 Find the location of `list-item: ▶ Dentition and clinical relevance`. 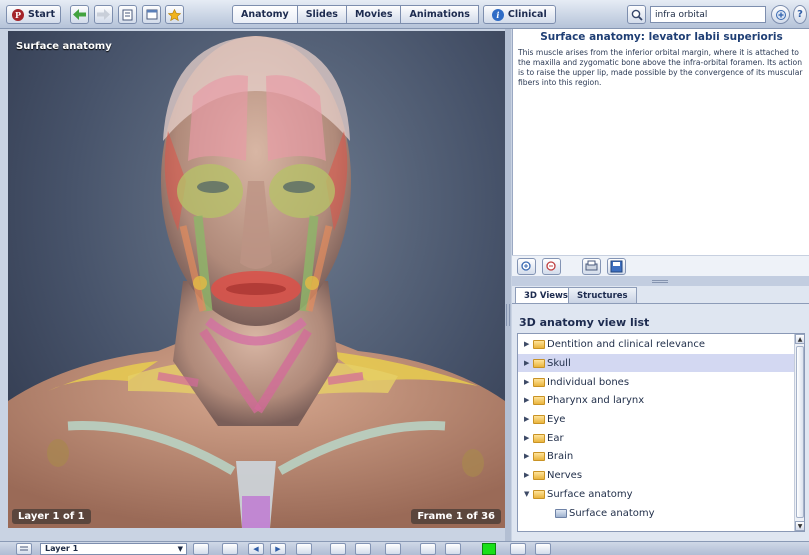

list-item: ▶ Dentition and clinical relevance is located at coordinates (657, 344).